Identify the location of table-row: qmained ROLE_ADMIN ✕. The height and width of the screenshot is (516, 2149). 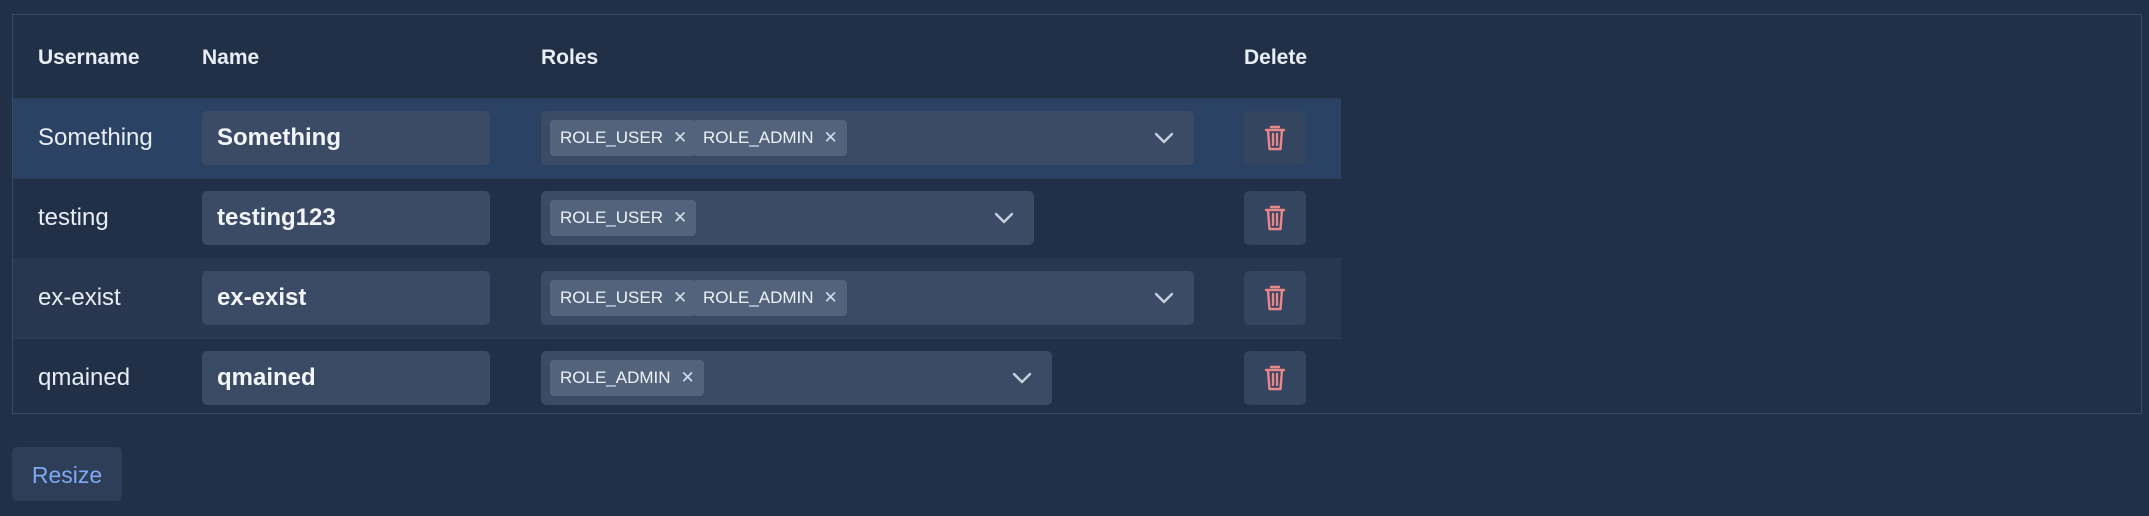
(677, 378).